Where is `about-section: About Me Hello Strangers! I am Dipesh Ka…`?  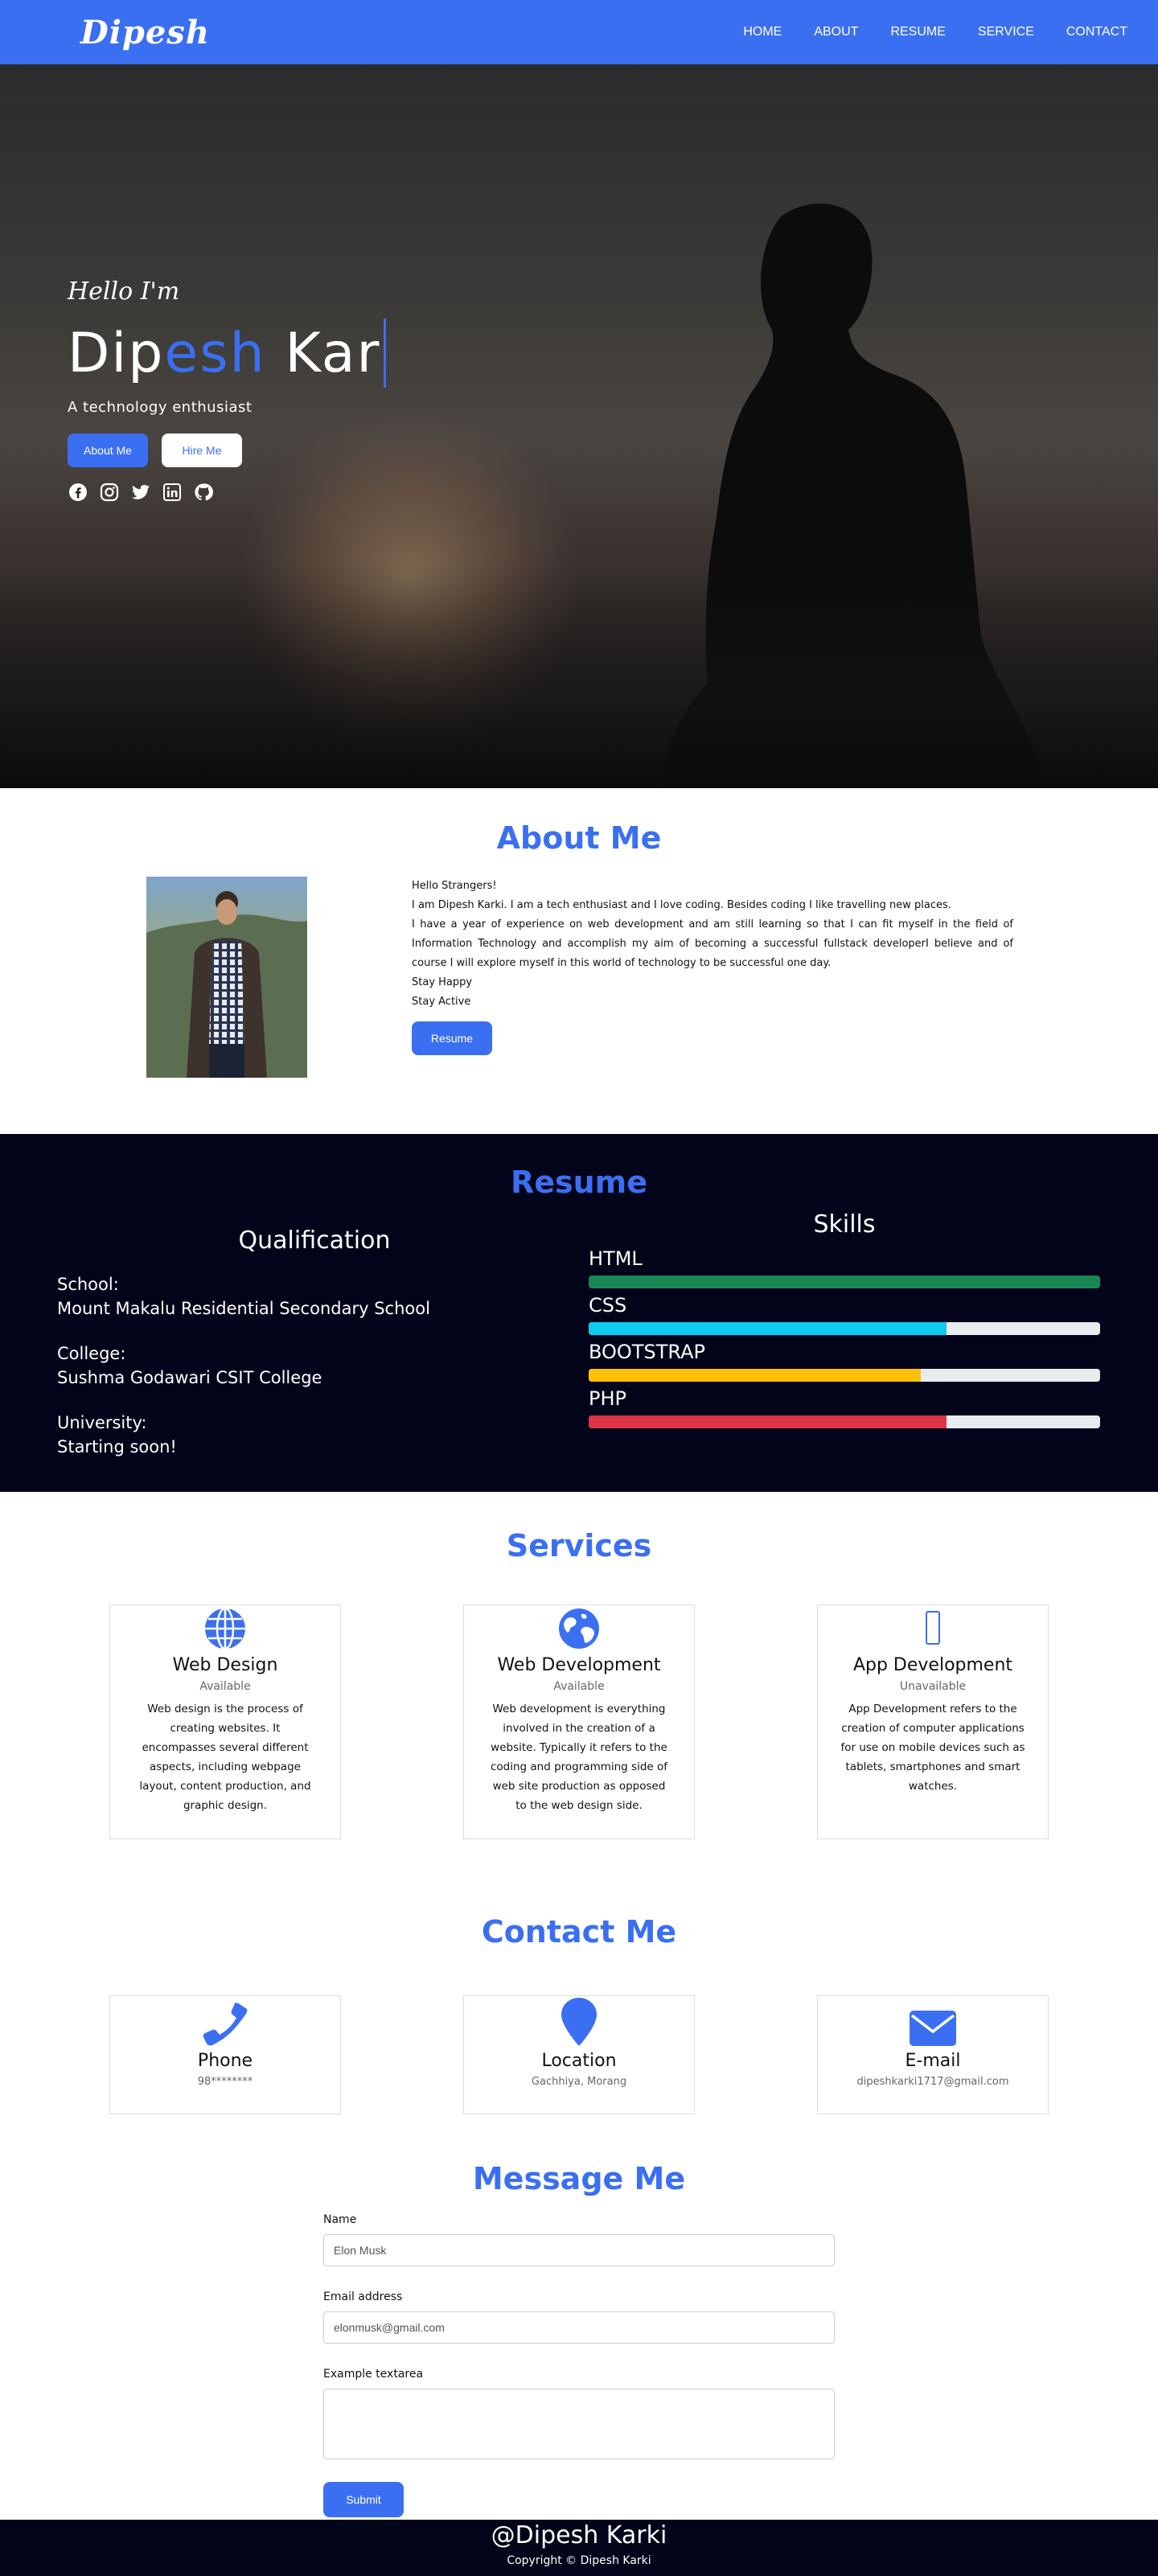
about-section: About Me Hello Strangers! I am Dipesh Ka… is located at coordinates (579, 961).